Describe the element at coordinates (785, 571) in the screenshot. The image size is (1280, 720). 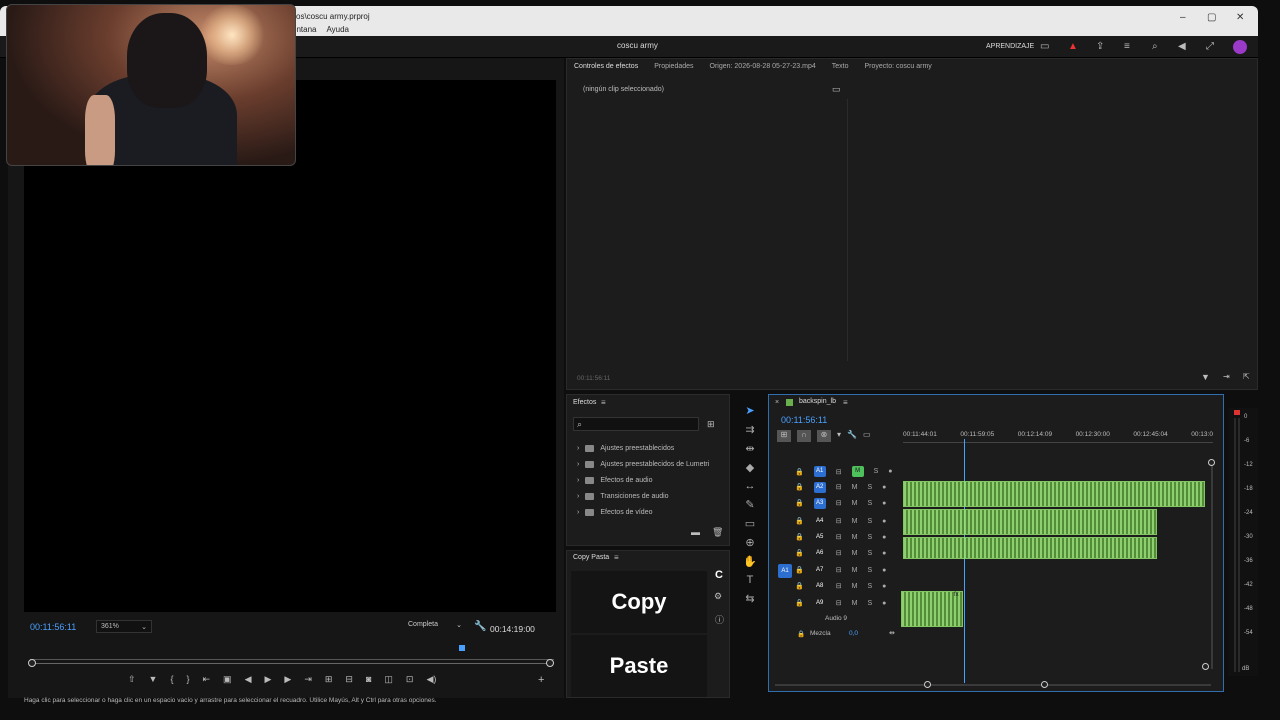
I see `source-patch-a1: A1` at that location.